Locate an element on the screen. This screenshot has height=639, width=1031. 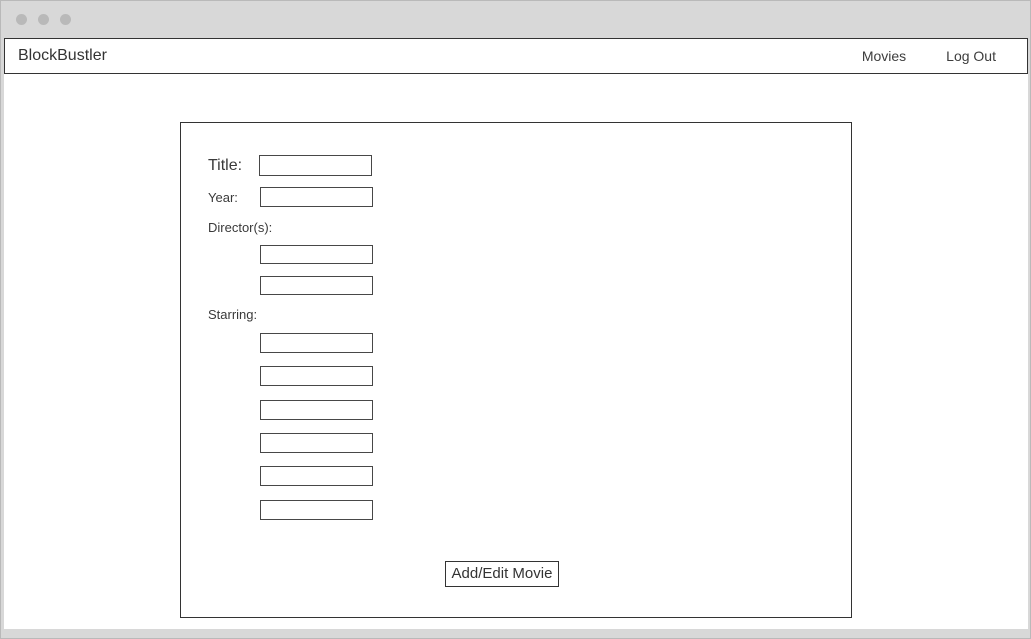
directors-label: Director(s): is located at coordinates (240, 227).